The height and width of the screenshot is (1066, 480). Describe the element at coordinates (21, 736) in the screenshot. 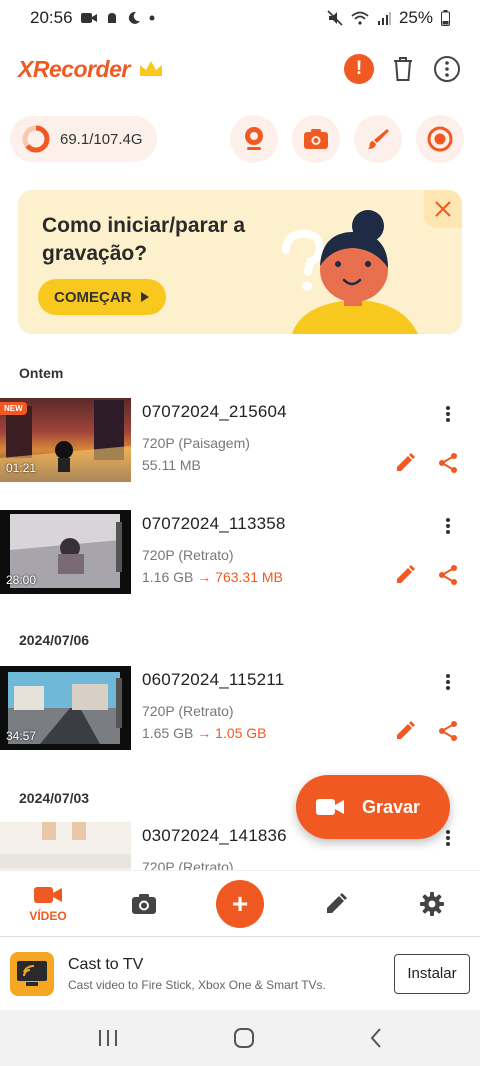

I see `video-duration: 34:57` at that location.